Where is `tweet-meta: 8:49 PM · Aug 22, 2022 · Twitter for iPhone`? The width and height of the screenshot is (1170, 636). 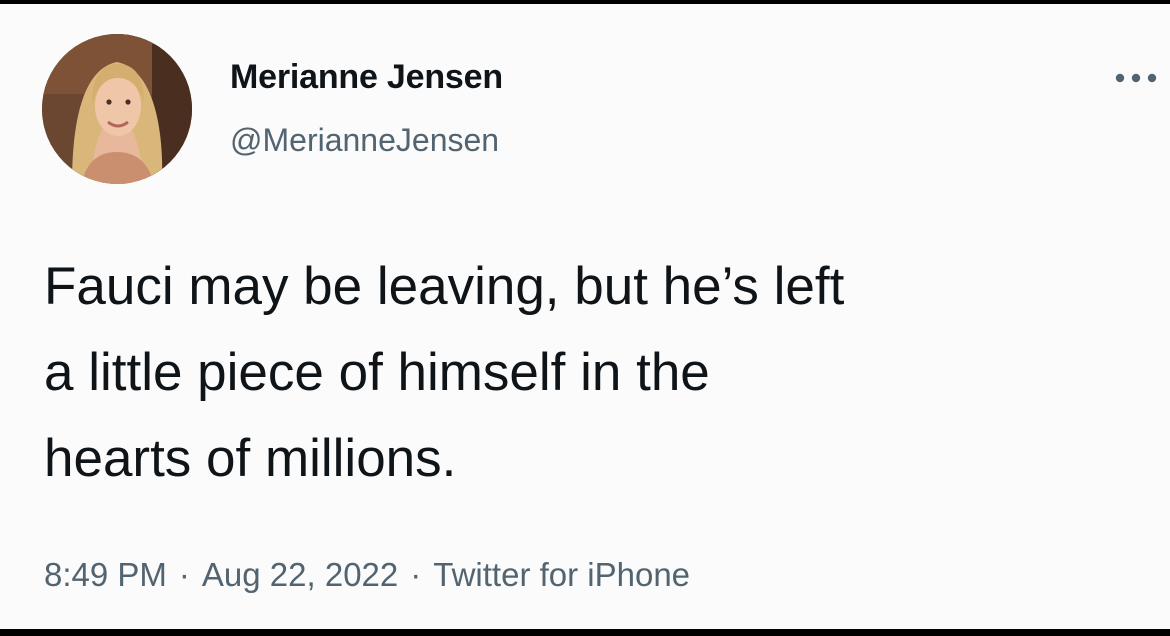 tweet-meta: 8:49 PM · Aug 22, 2022 · Twitter for iPhone is located at coordinates (367, 575).